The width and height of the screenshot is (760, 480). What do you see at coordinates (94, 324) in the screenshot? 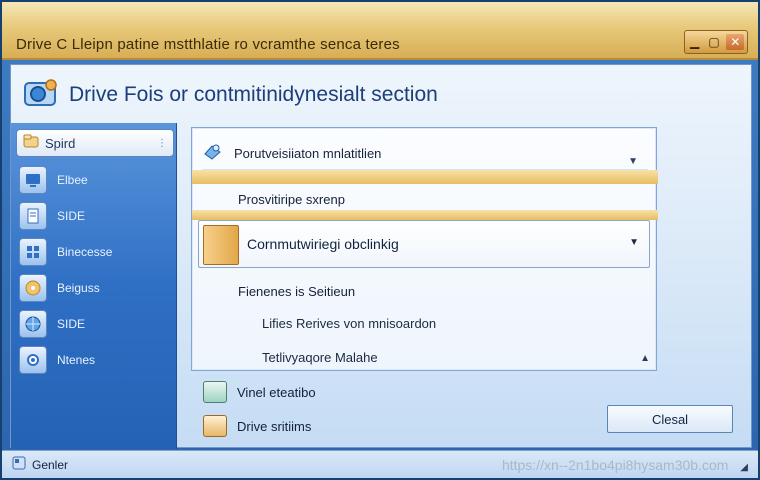
I see `sidebar-item-4: SIDE` at bounding box center [94, 324].